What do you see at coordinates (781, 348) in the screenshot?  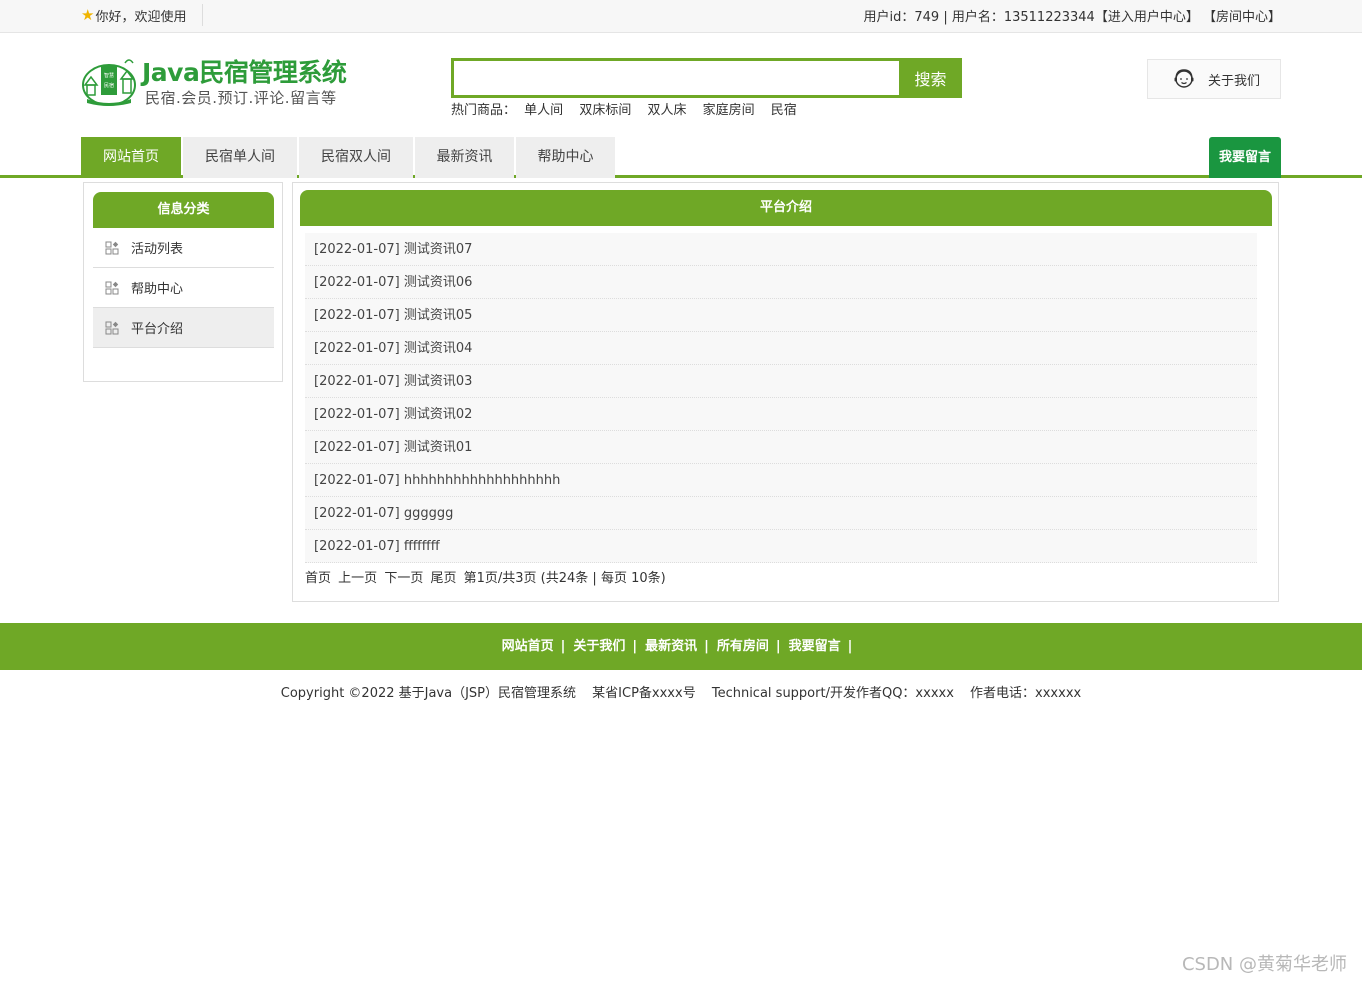 I see `news-item: [2022-01-07] 测试资讯04` at bounding box center [781, 348].